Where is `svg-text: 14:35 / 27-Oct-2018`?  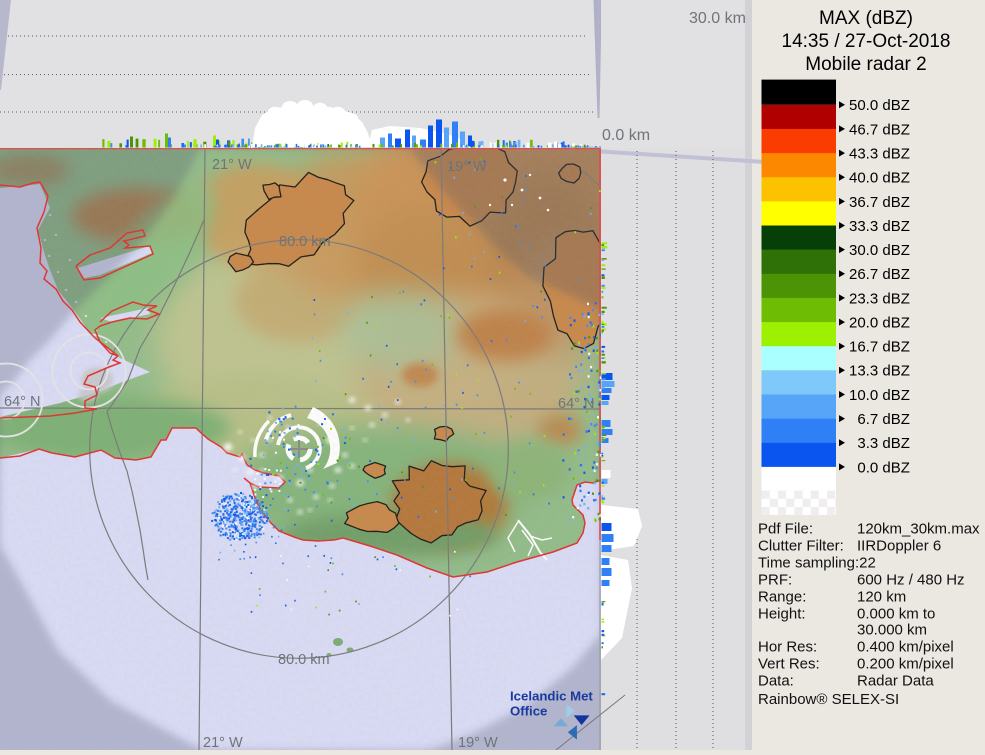 svg-text: 14:35 / 27-Oct-2018 is located at coordinates (866, 41).